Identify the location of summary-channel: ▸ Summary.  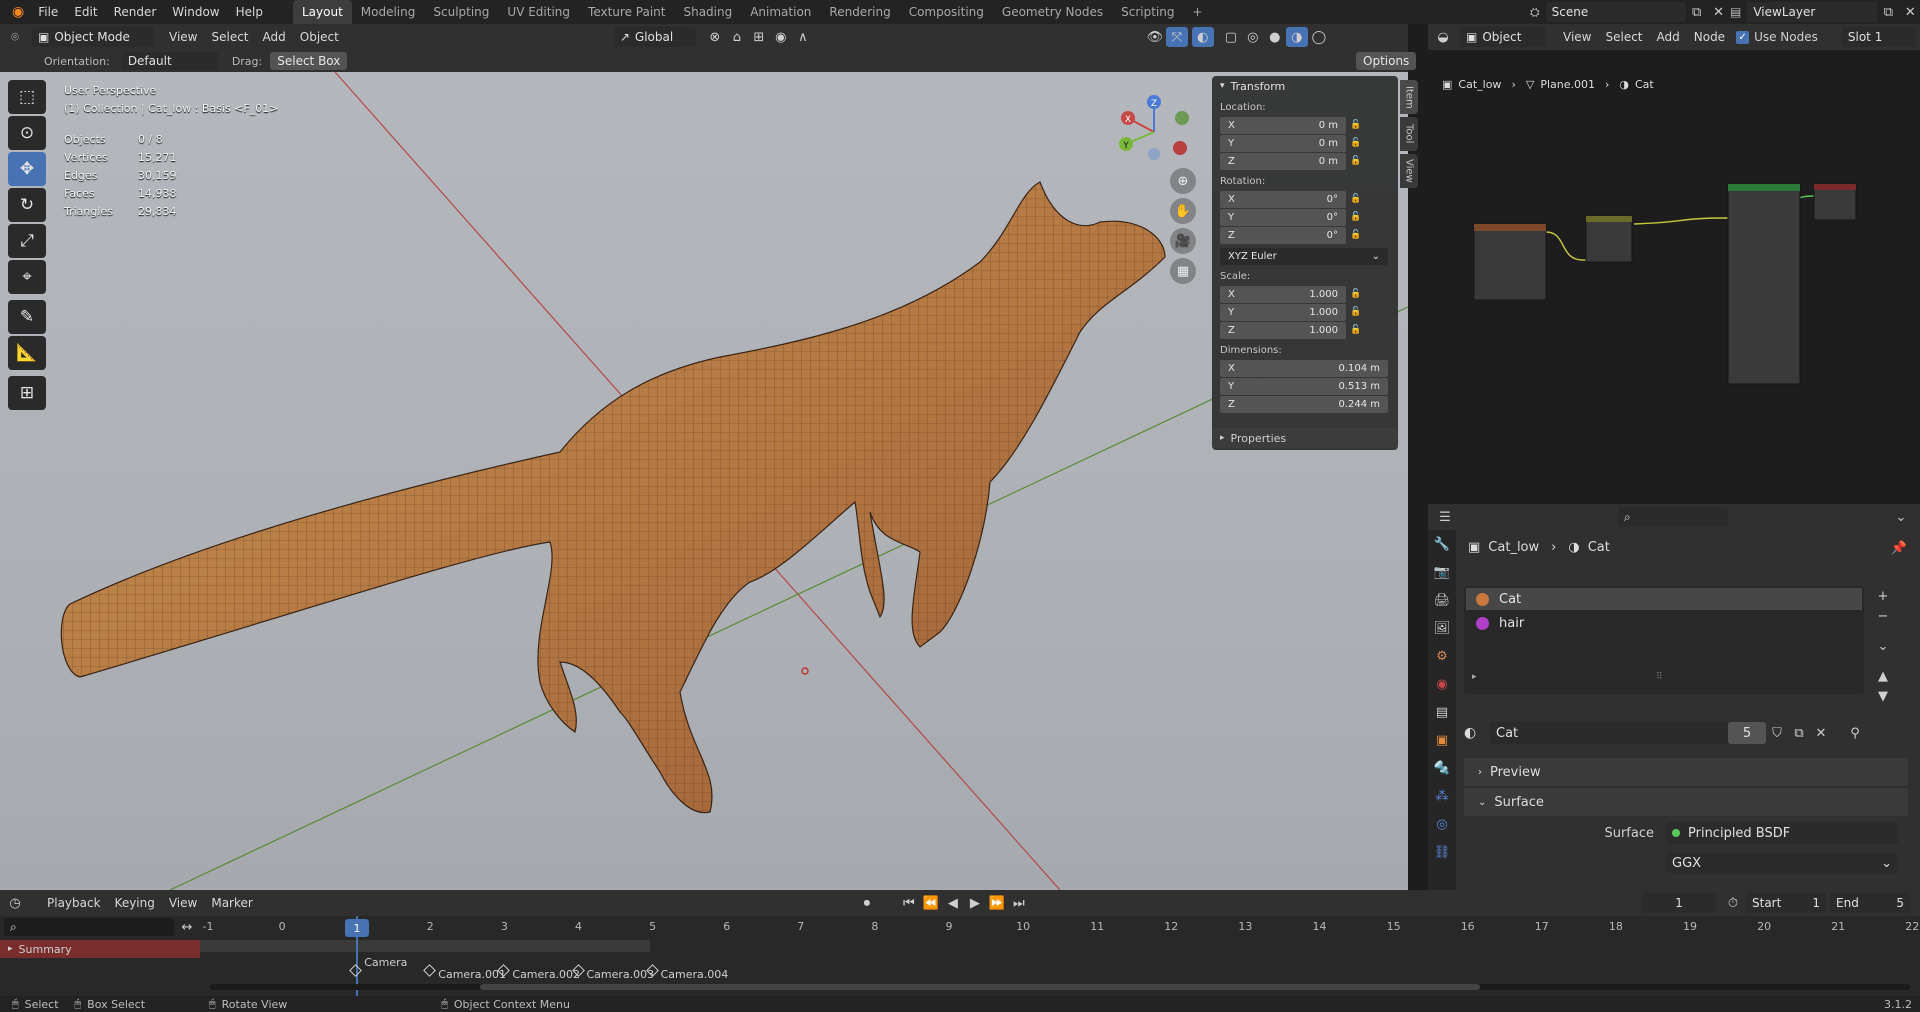
(100, 949).